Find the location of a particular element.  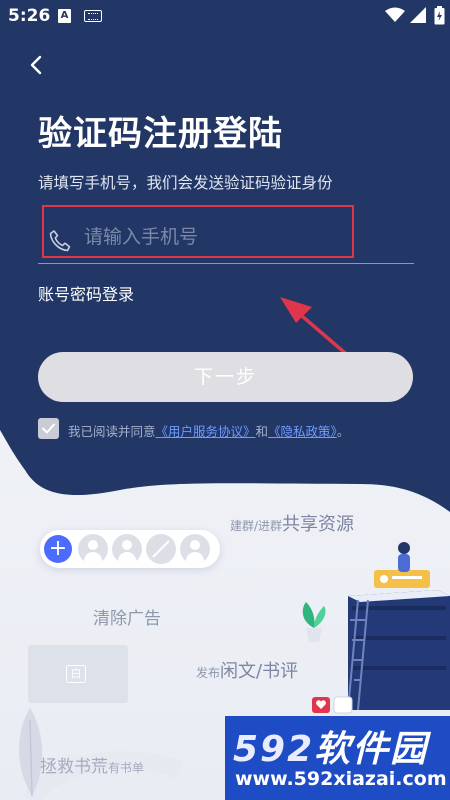

panel-glyph: 白 is located at coordinates (76, 674).